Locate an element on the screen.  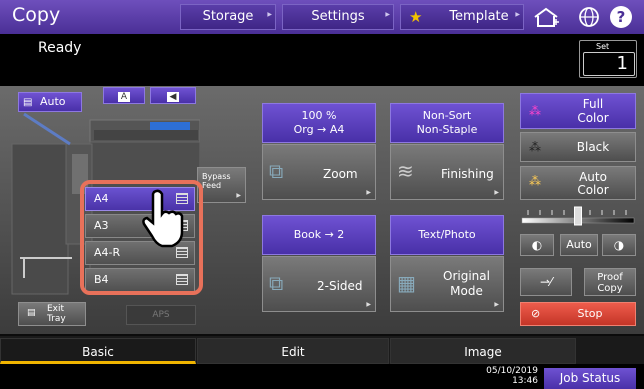
finishing-sort: Non-Sort is located at coordinates (447, 115).